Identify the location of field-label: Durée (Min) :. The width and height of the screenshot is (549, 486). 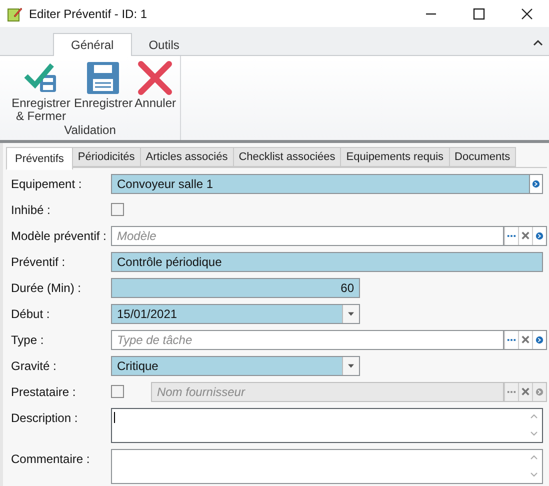
(46, 287).